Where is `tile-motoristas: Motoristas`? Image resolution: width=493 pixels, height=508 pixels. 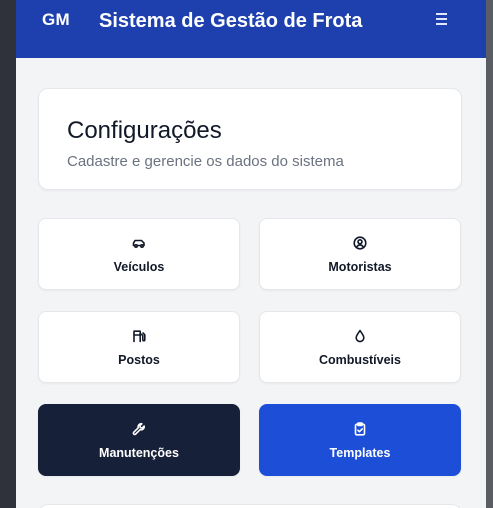 tile-motoristas: Motoristas is located at coordinates (360, 254).